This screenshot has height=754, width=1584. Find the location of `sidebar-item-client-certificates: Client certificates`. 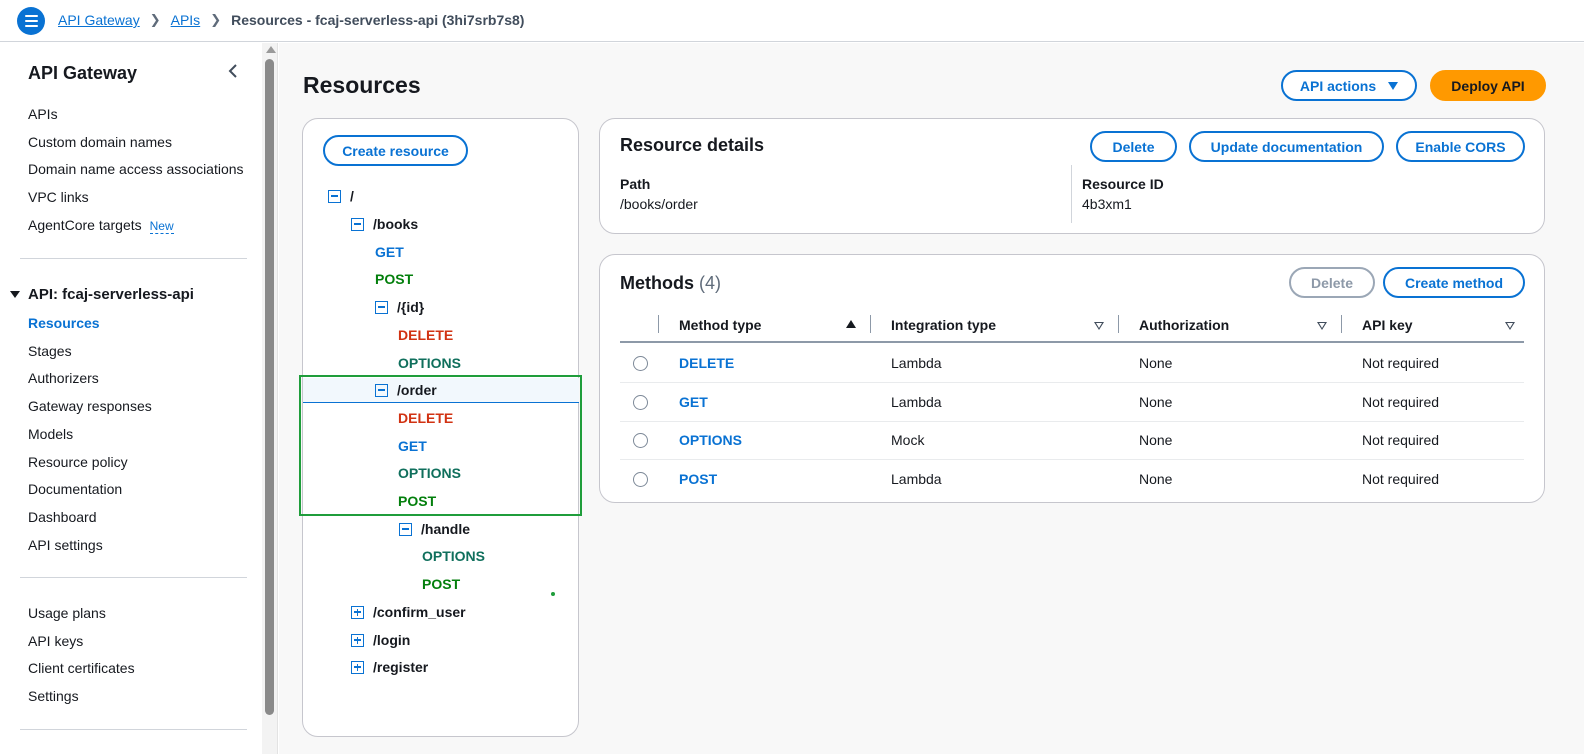

sidebar-item-client-certificates: Client certificates is located at coordinates (81, 668).